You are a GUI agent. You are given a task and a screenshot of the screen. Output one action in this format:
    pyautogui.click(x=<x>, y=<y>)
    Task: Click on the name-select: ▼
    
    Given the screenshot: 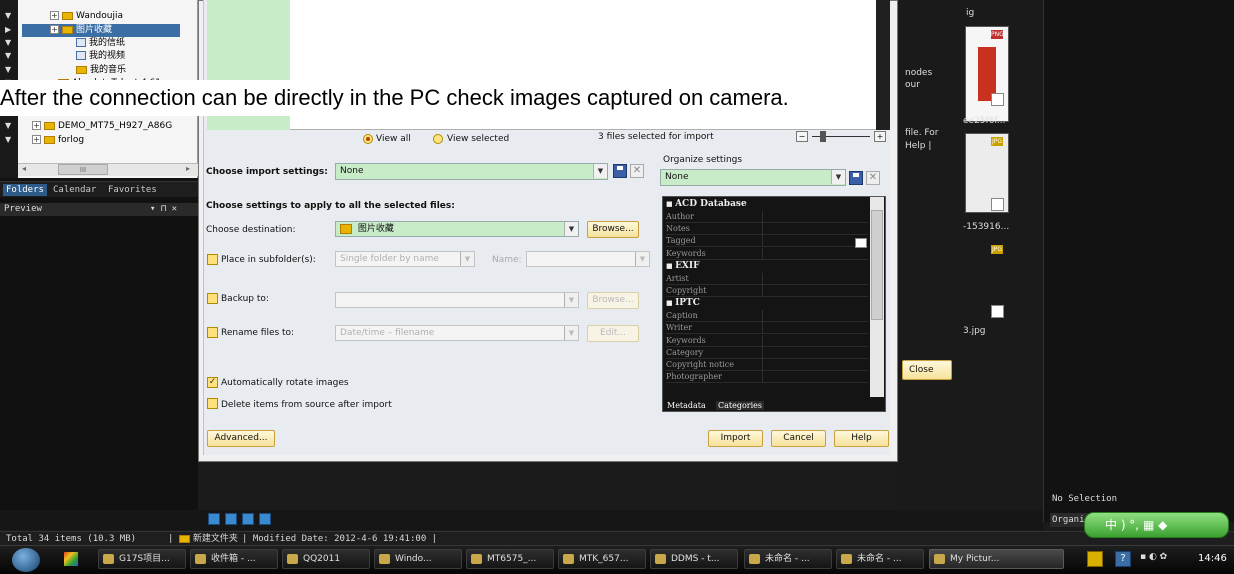 What is the action you would take?
    pyautogui.click(x=588, y=259)
    